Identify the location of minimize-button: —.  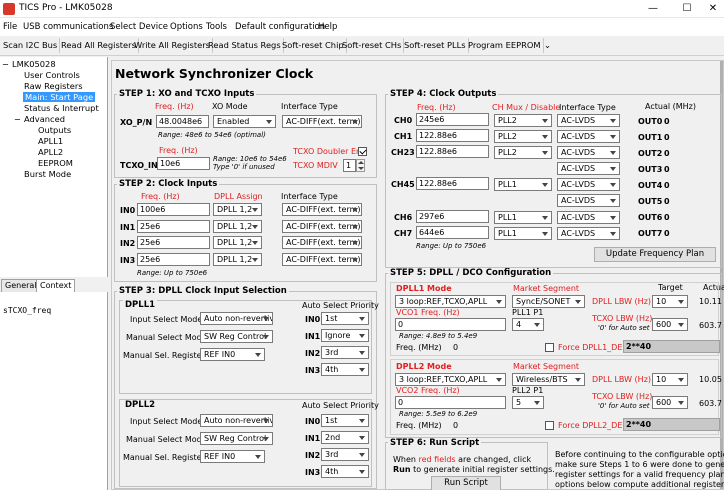
(653, 9).